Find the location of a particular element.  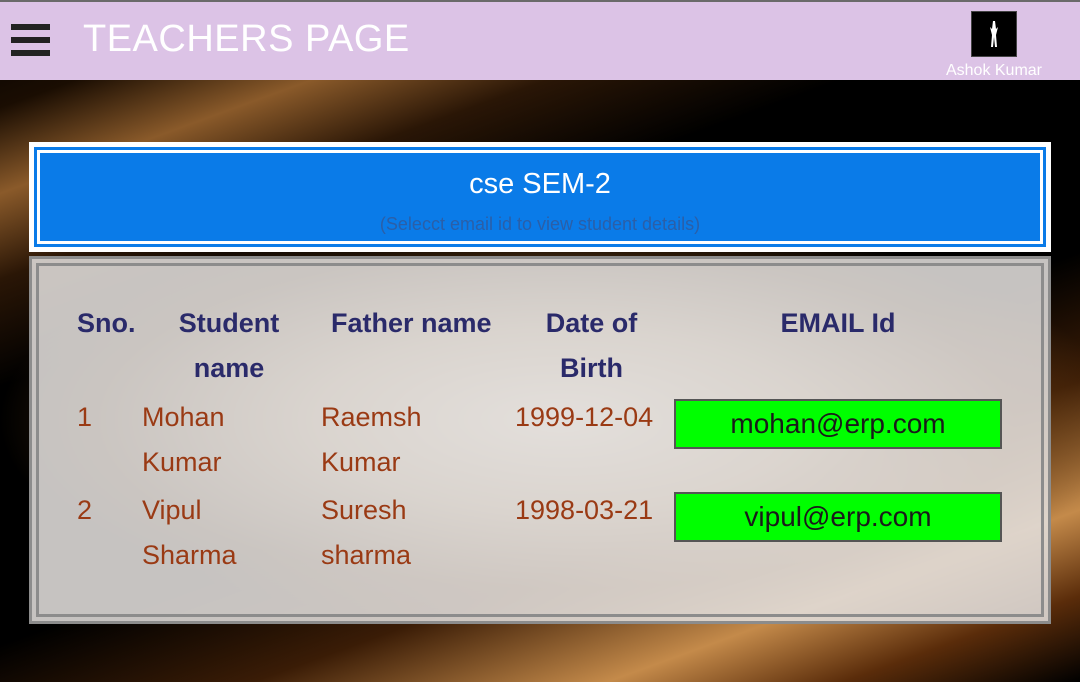

user-profile: Ashok Kumar is located at coordinates (994, 45).